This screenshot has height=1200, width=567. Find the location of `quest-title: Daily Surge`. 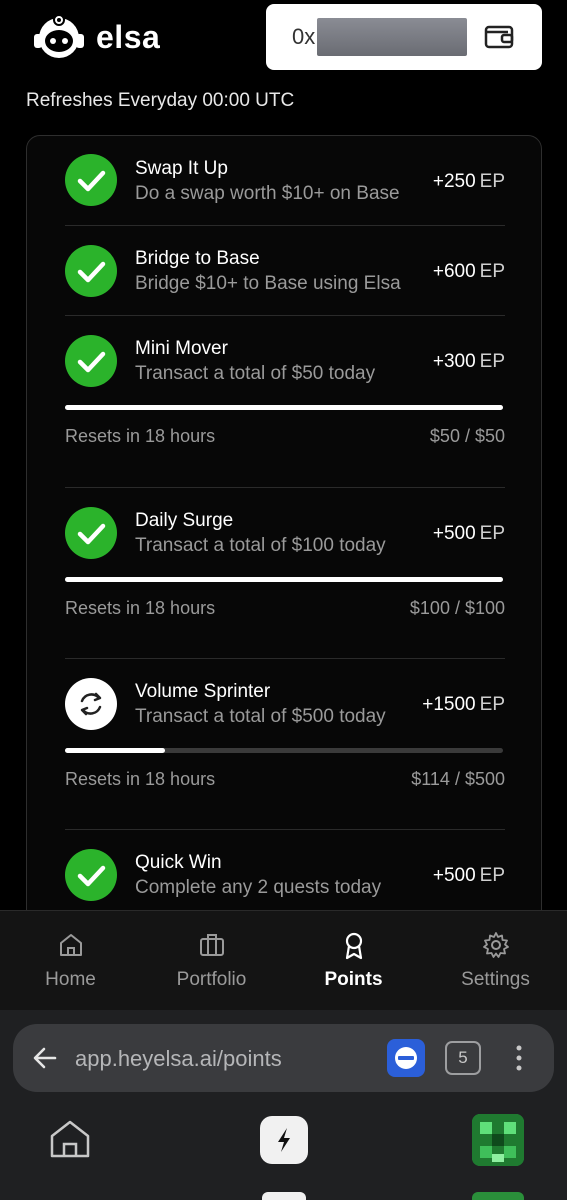

quest-title: Daily Surge is located at coordinates (184, 520).